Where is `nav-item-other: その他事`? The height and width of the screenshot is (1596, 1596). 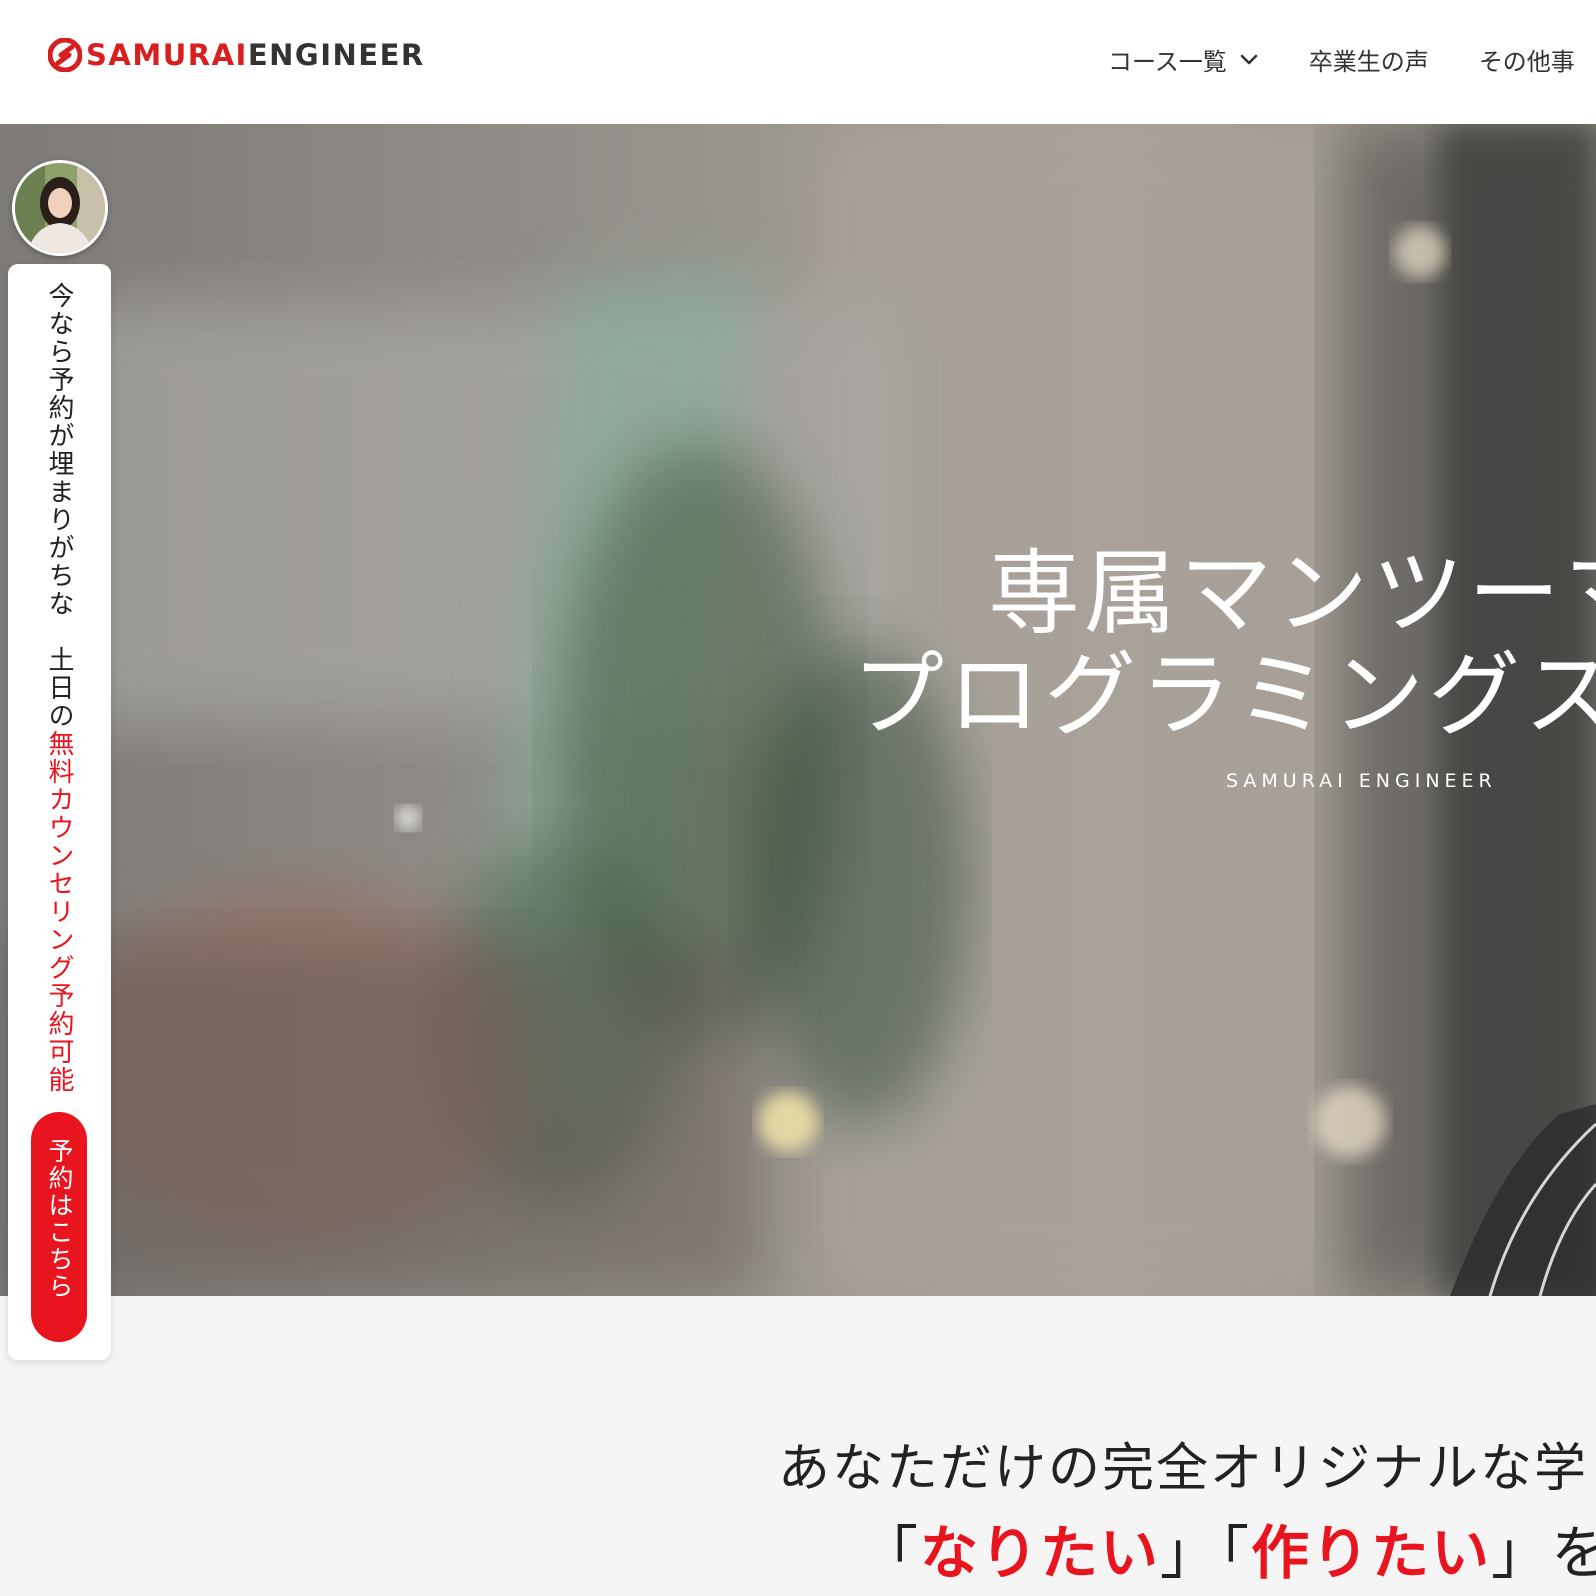 nav-item-other: その他事 is located at coordinates (1527, 59).